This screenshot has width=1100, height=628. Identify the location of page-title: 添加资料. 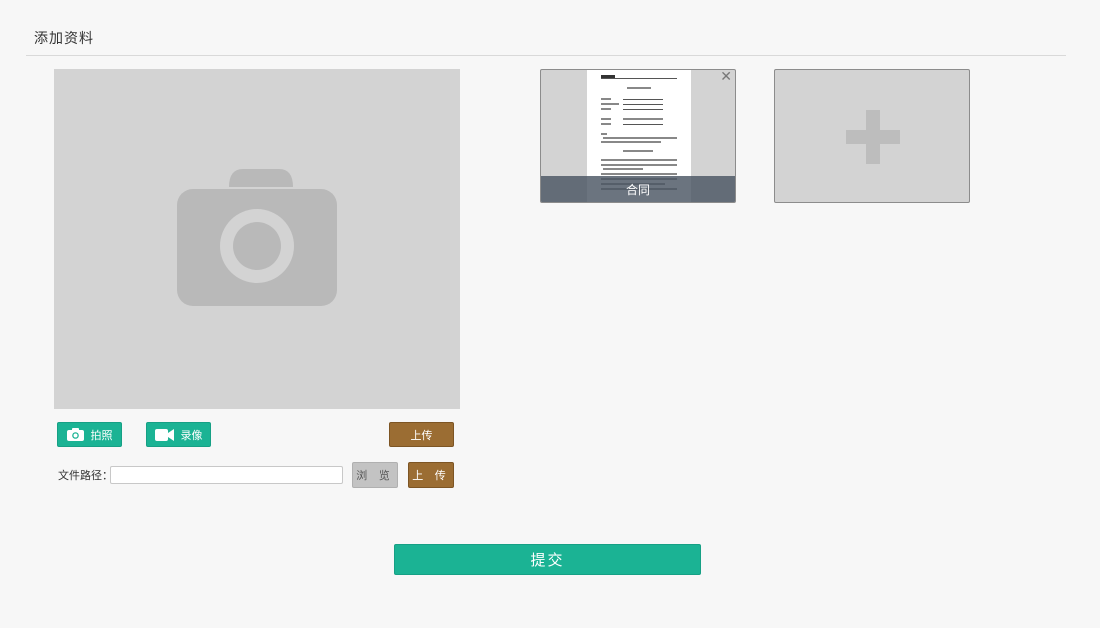
(64, 39).